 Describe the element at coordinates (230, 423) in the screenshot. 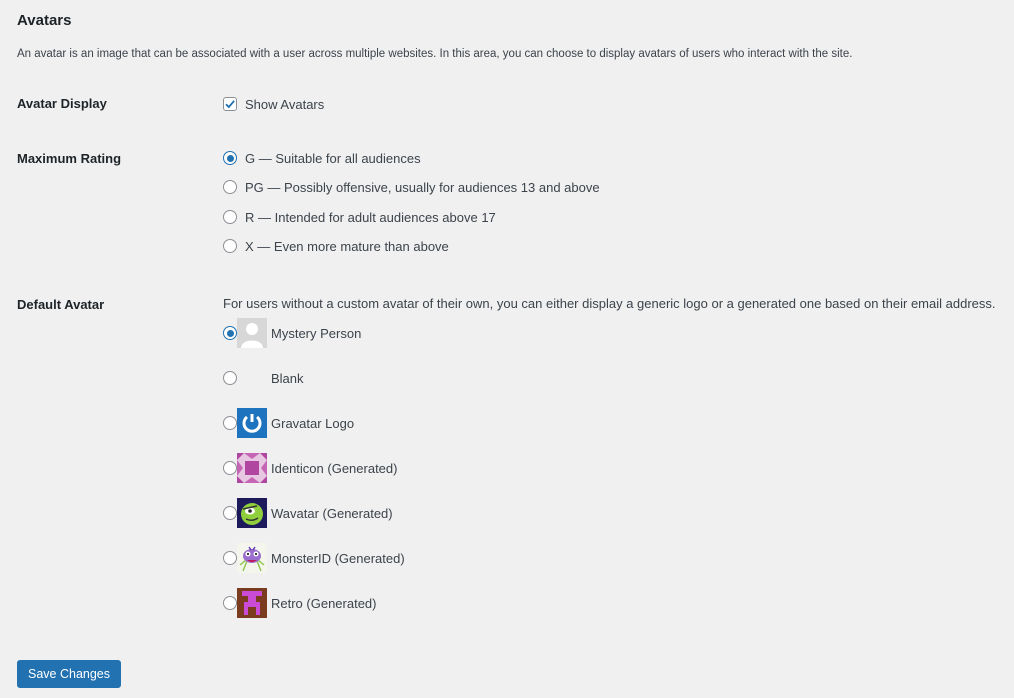

I see `gravatar-logo-radio` at that location.